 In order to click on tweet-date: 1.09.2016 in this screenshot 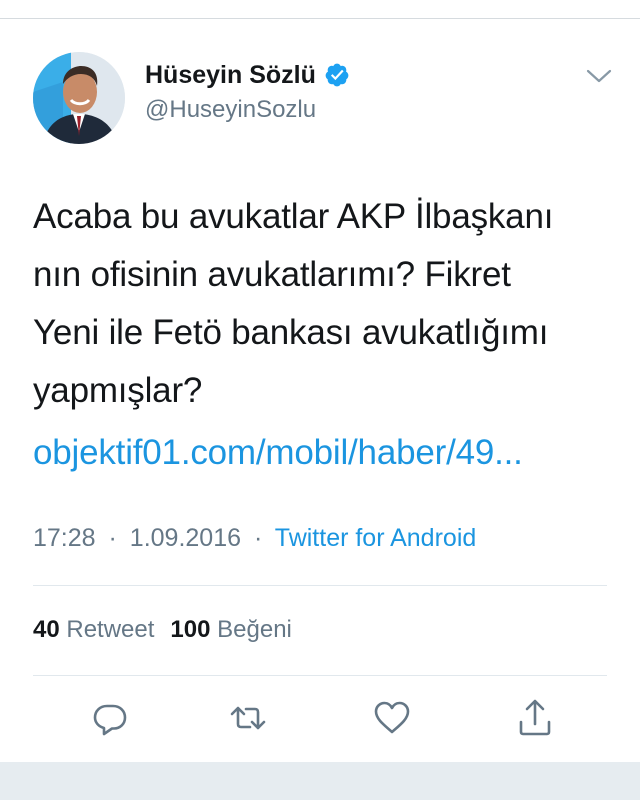, I will do `click(185, 538)`.